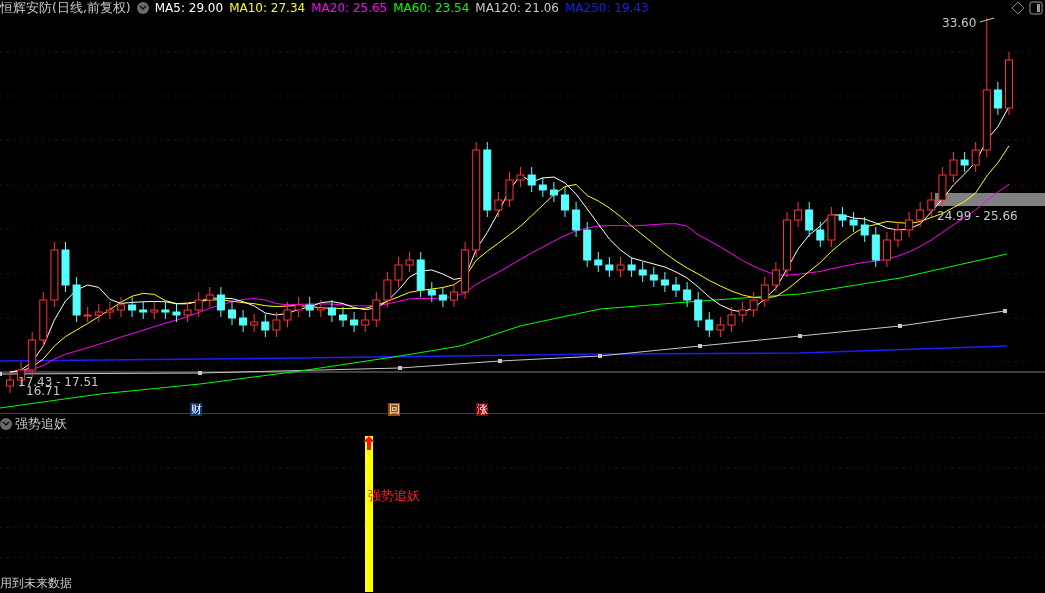 The height and width of the screenshot is (593, 1045). Describe the element at coordinates (959, 23) in the screenshot. I see `high-price-label: 33.60` at that location.